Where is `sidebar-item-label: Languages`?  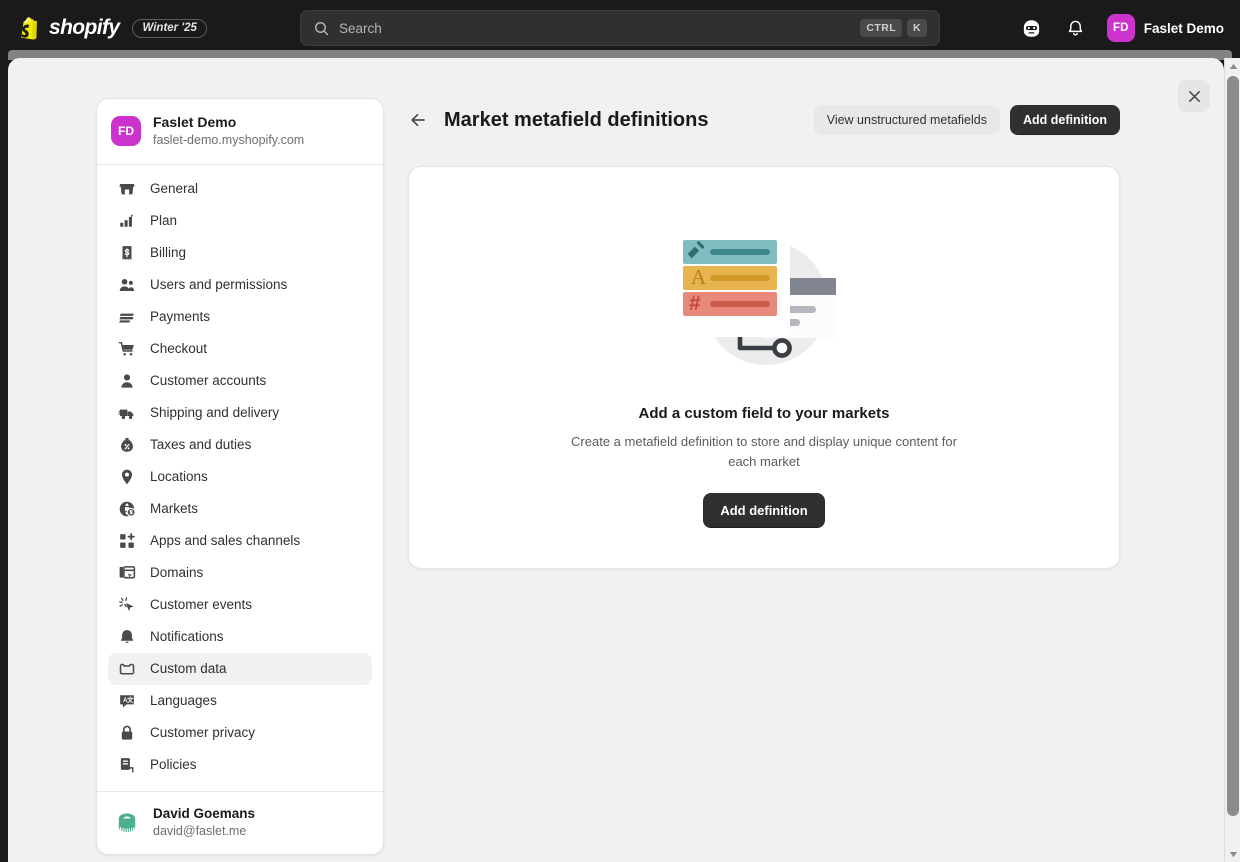 sidebar-item-label: Languages is located at coordinates (183, 701).